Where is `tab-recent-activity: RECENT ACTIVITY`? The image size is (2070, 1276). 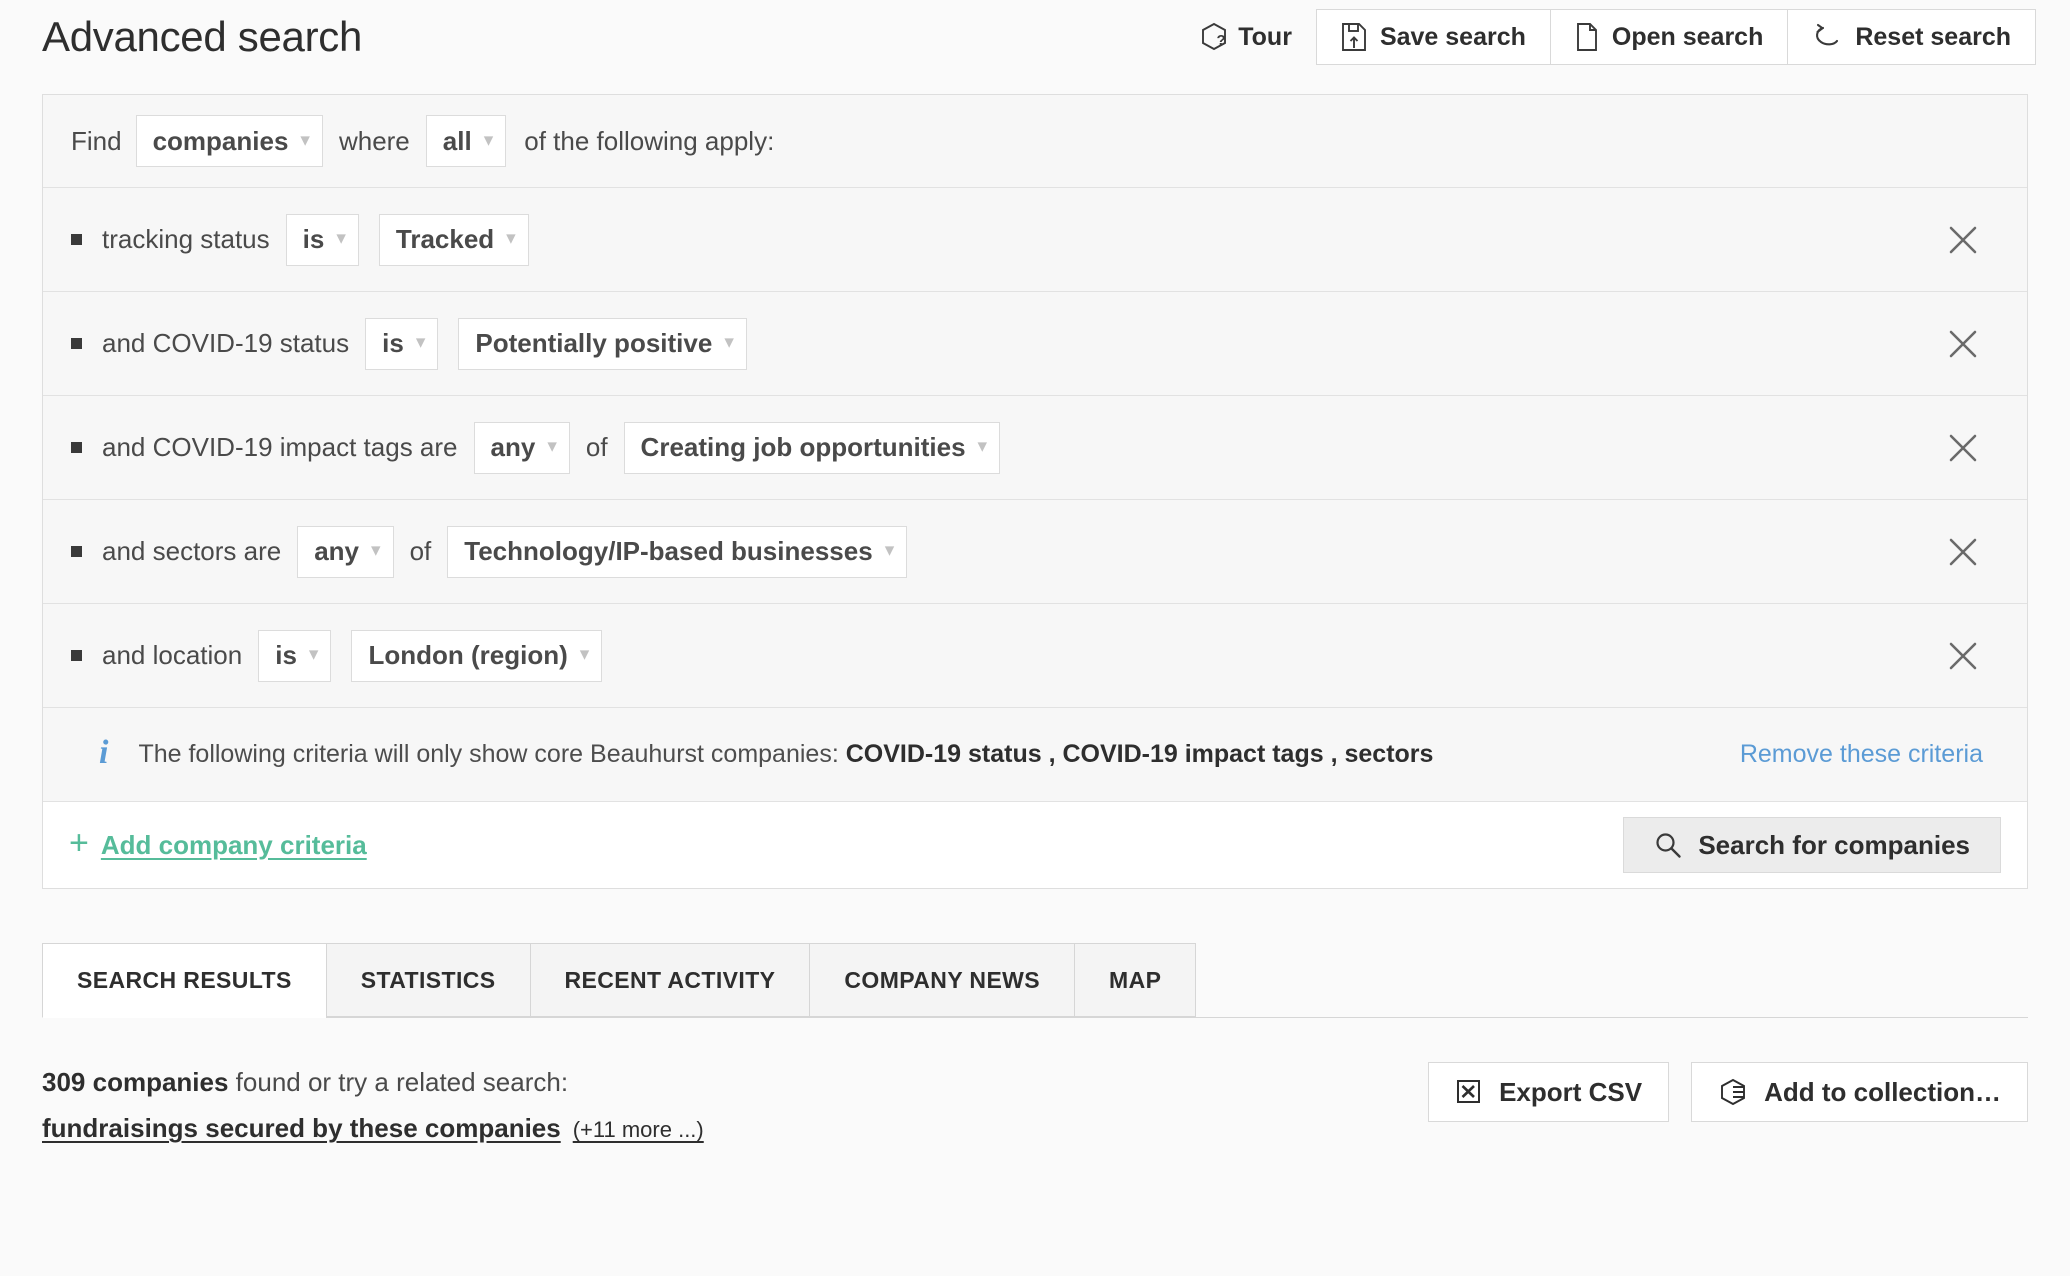 tab-recent-activity: RECENT ACTIVITY is located at coordinates (669, 980).